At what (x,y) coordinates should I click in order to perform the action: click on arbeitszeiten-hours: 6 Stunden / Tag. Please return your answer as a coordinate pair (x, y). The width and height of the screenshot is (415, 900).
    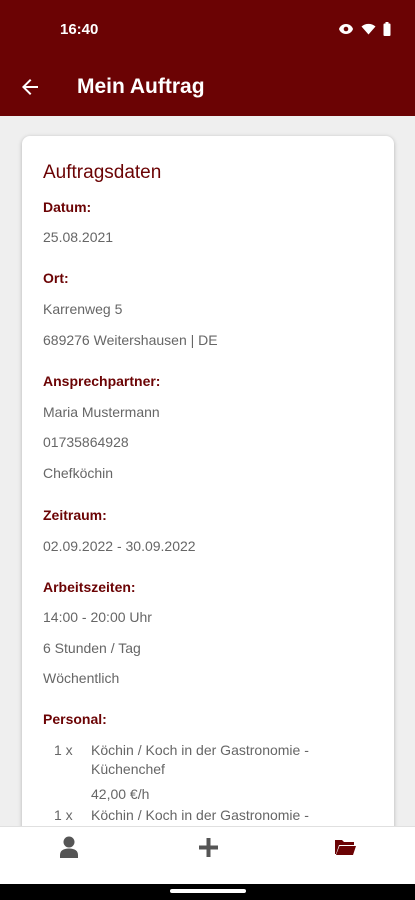
    Looking at the image, I should click on (92, 648).